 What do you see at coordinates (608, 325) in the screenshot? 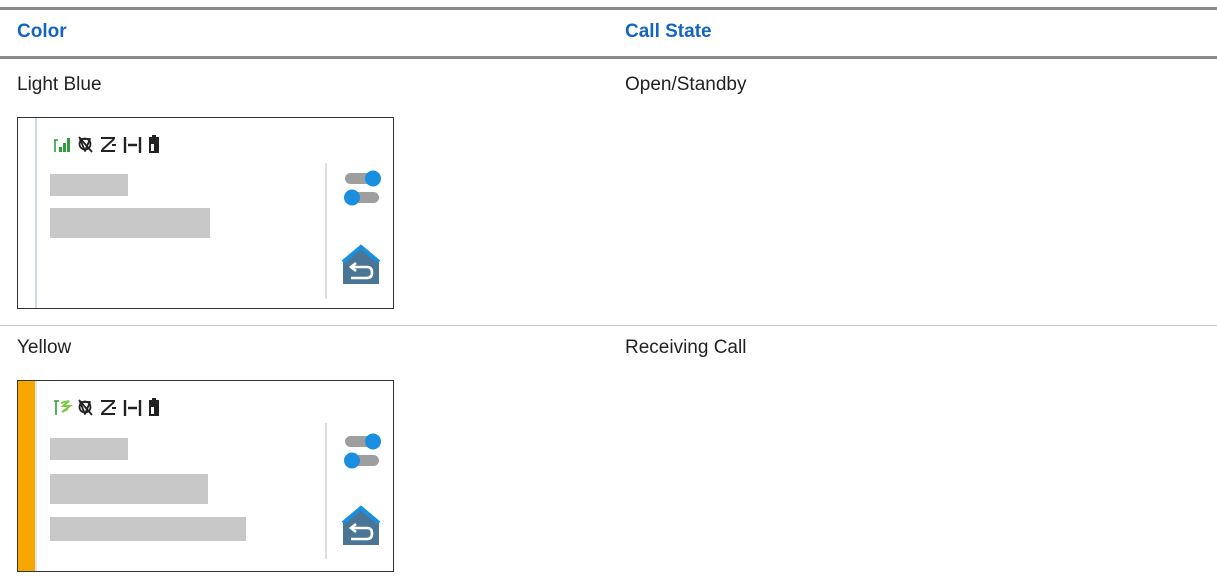
I see `row-separator` at bounding box center [608, 325].